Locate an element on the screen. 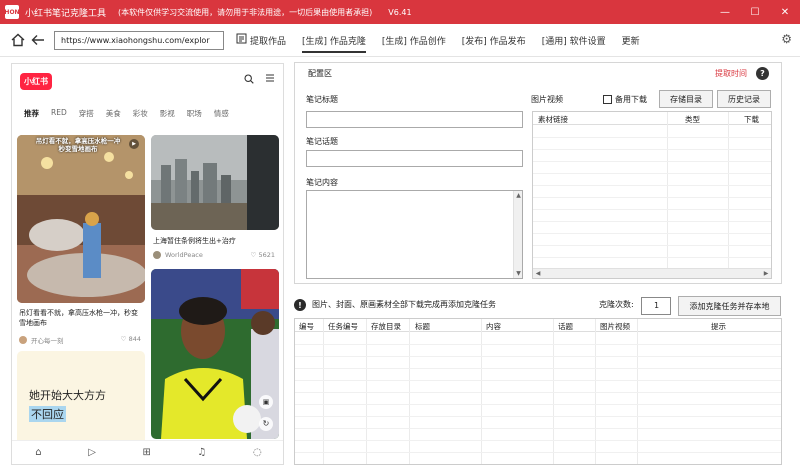 This screenshot has height=472, width=800. bell-icon: ♫ is located at coordinates (201, 452).